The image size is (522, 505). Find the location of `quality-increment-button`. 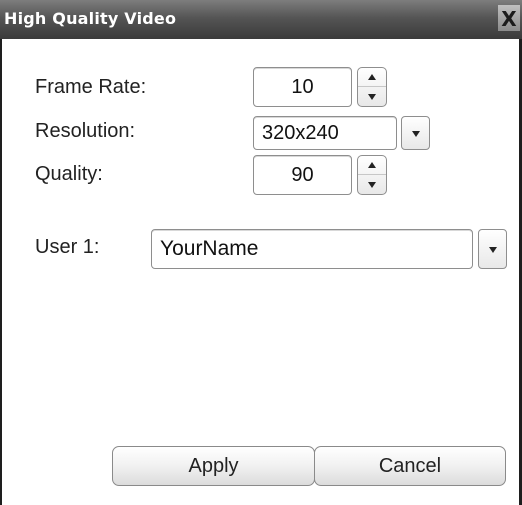

quality-increment-button is located at coordinates (372, 165).